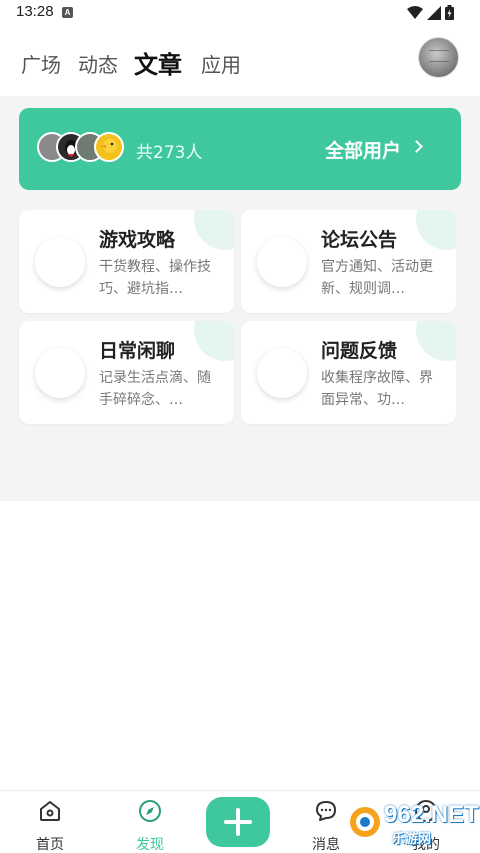 The width and height of the screenshot is (480, 853). What do you see at coordinates (150, 811) in the screenshot?
I see `compass-icon` at bounding box center [150, 811].